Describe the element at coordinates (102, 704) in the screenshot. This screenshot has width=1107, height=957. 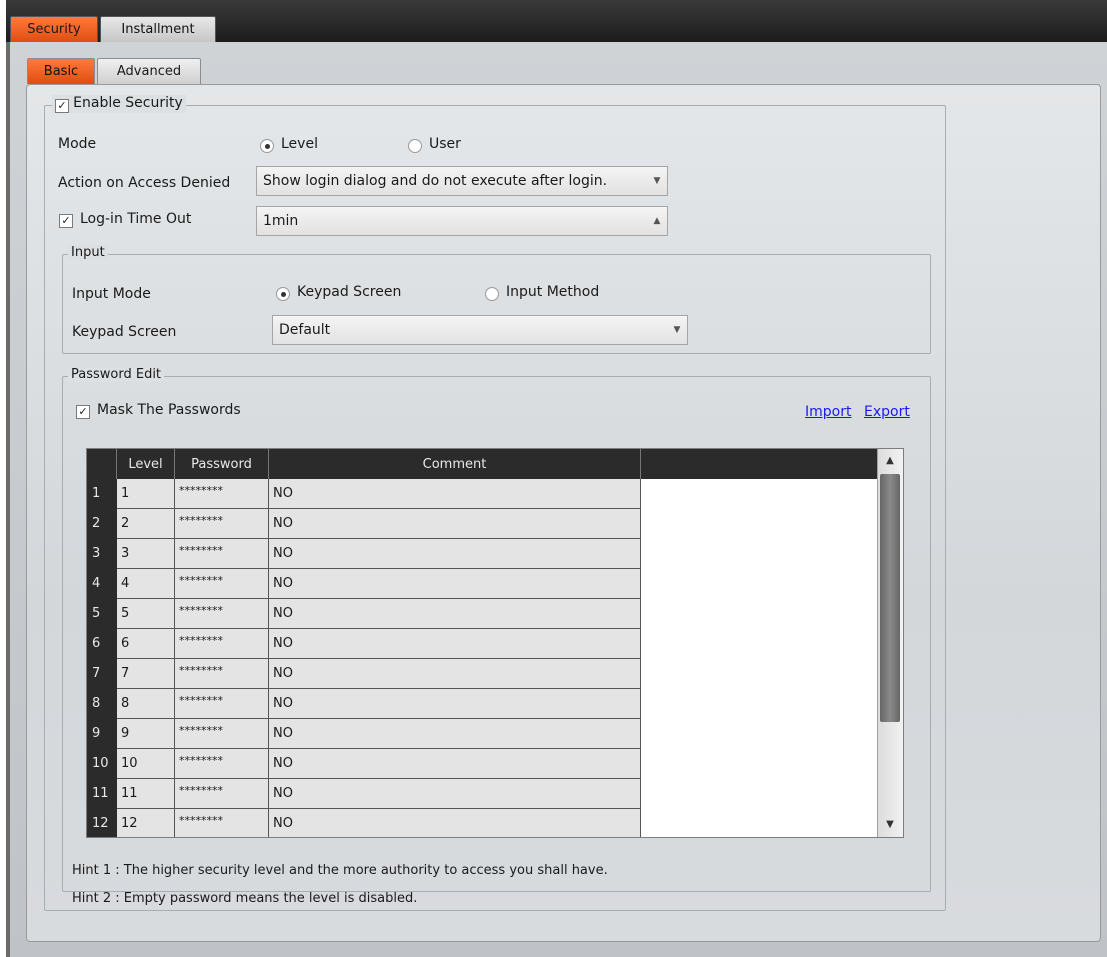
I see `row-header: 8` at that location.